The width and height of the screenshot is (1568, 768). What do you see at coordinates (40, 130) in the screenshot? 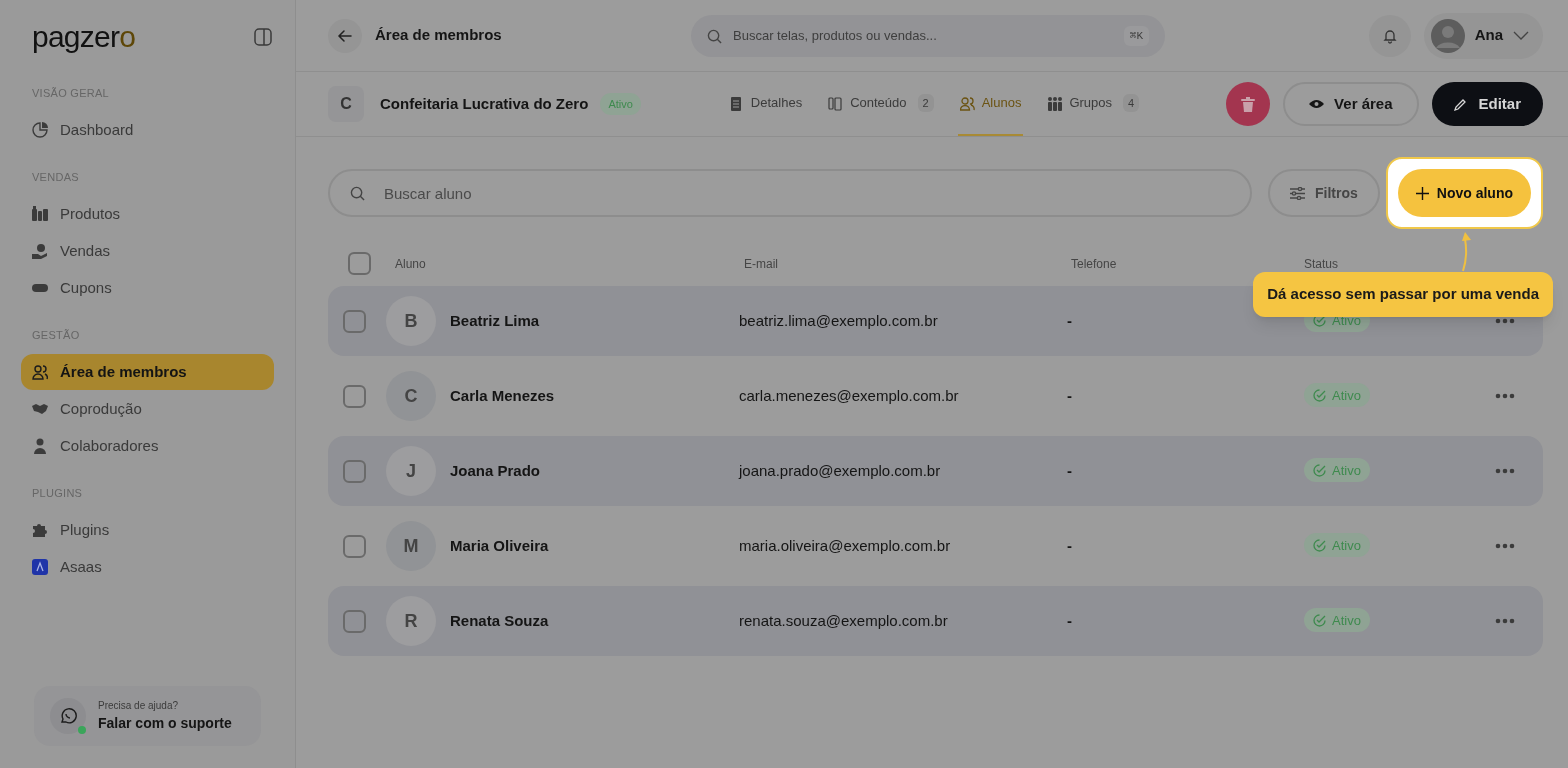
I see `pie-chart-icon` at bounding box center [40, 130].